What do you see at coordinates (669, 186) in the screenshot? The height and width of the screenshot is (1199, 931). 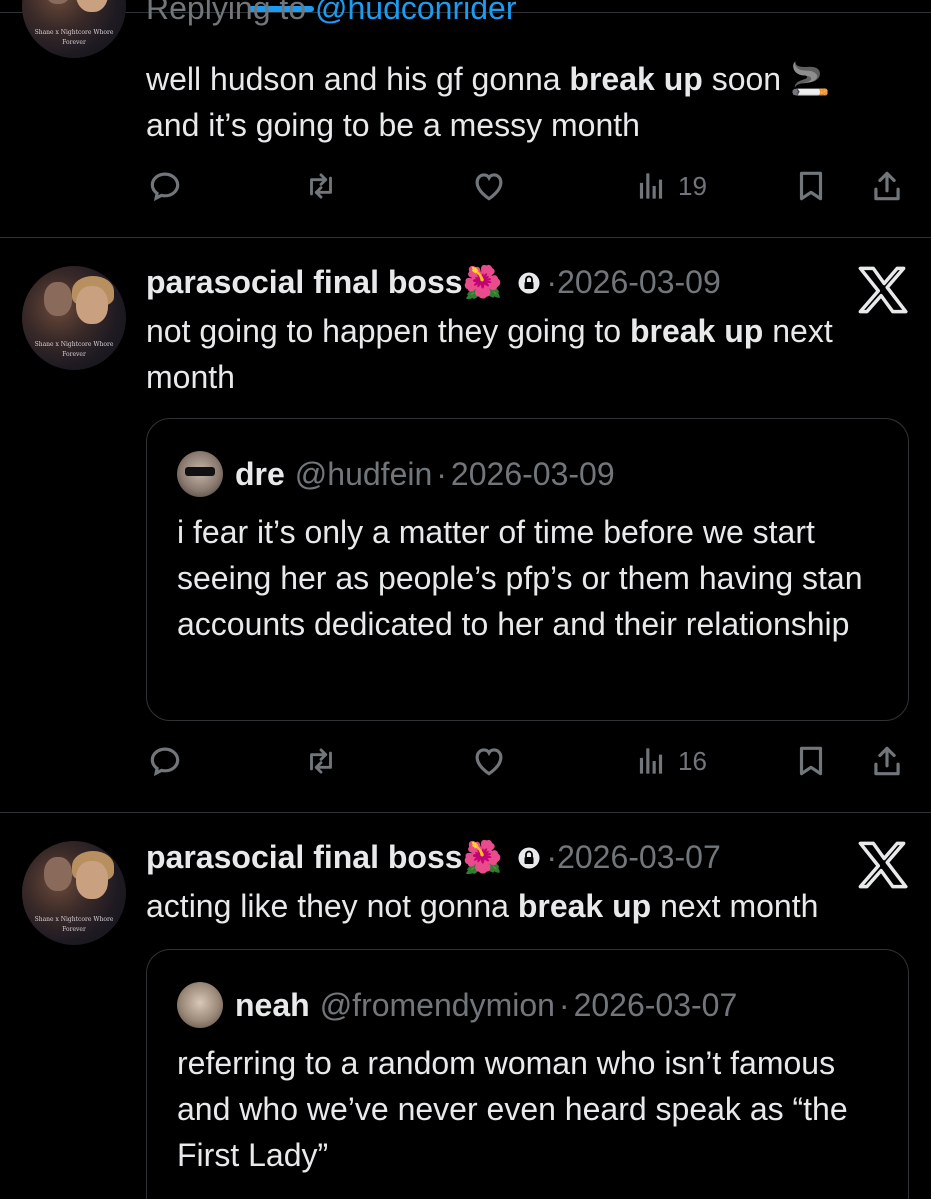 I see `views-button: 19` at bounding box center [669, 186].